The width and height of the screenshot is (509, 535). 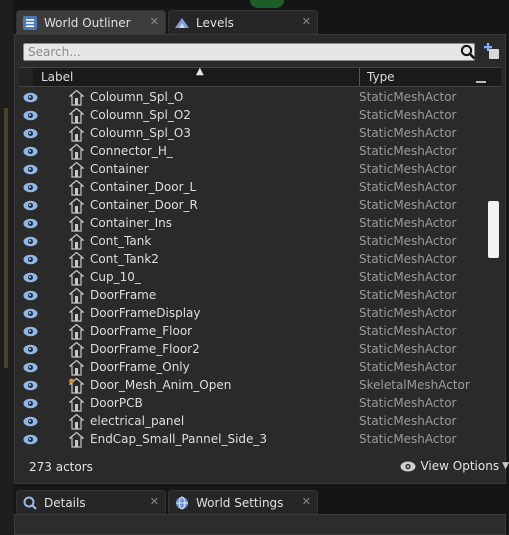 I want to click on actor-type: SkeletalMeshActor, so click(x=414, y=385).